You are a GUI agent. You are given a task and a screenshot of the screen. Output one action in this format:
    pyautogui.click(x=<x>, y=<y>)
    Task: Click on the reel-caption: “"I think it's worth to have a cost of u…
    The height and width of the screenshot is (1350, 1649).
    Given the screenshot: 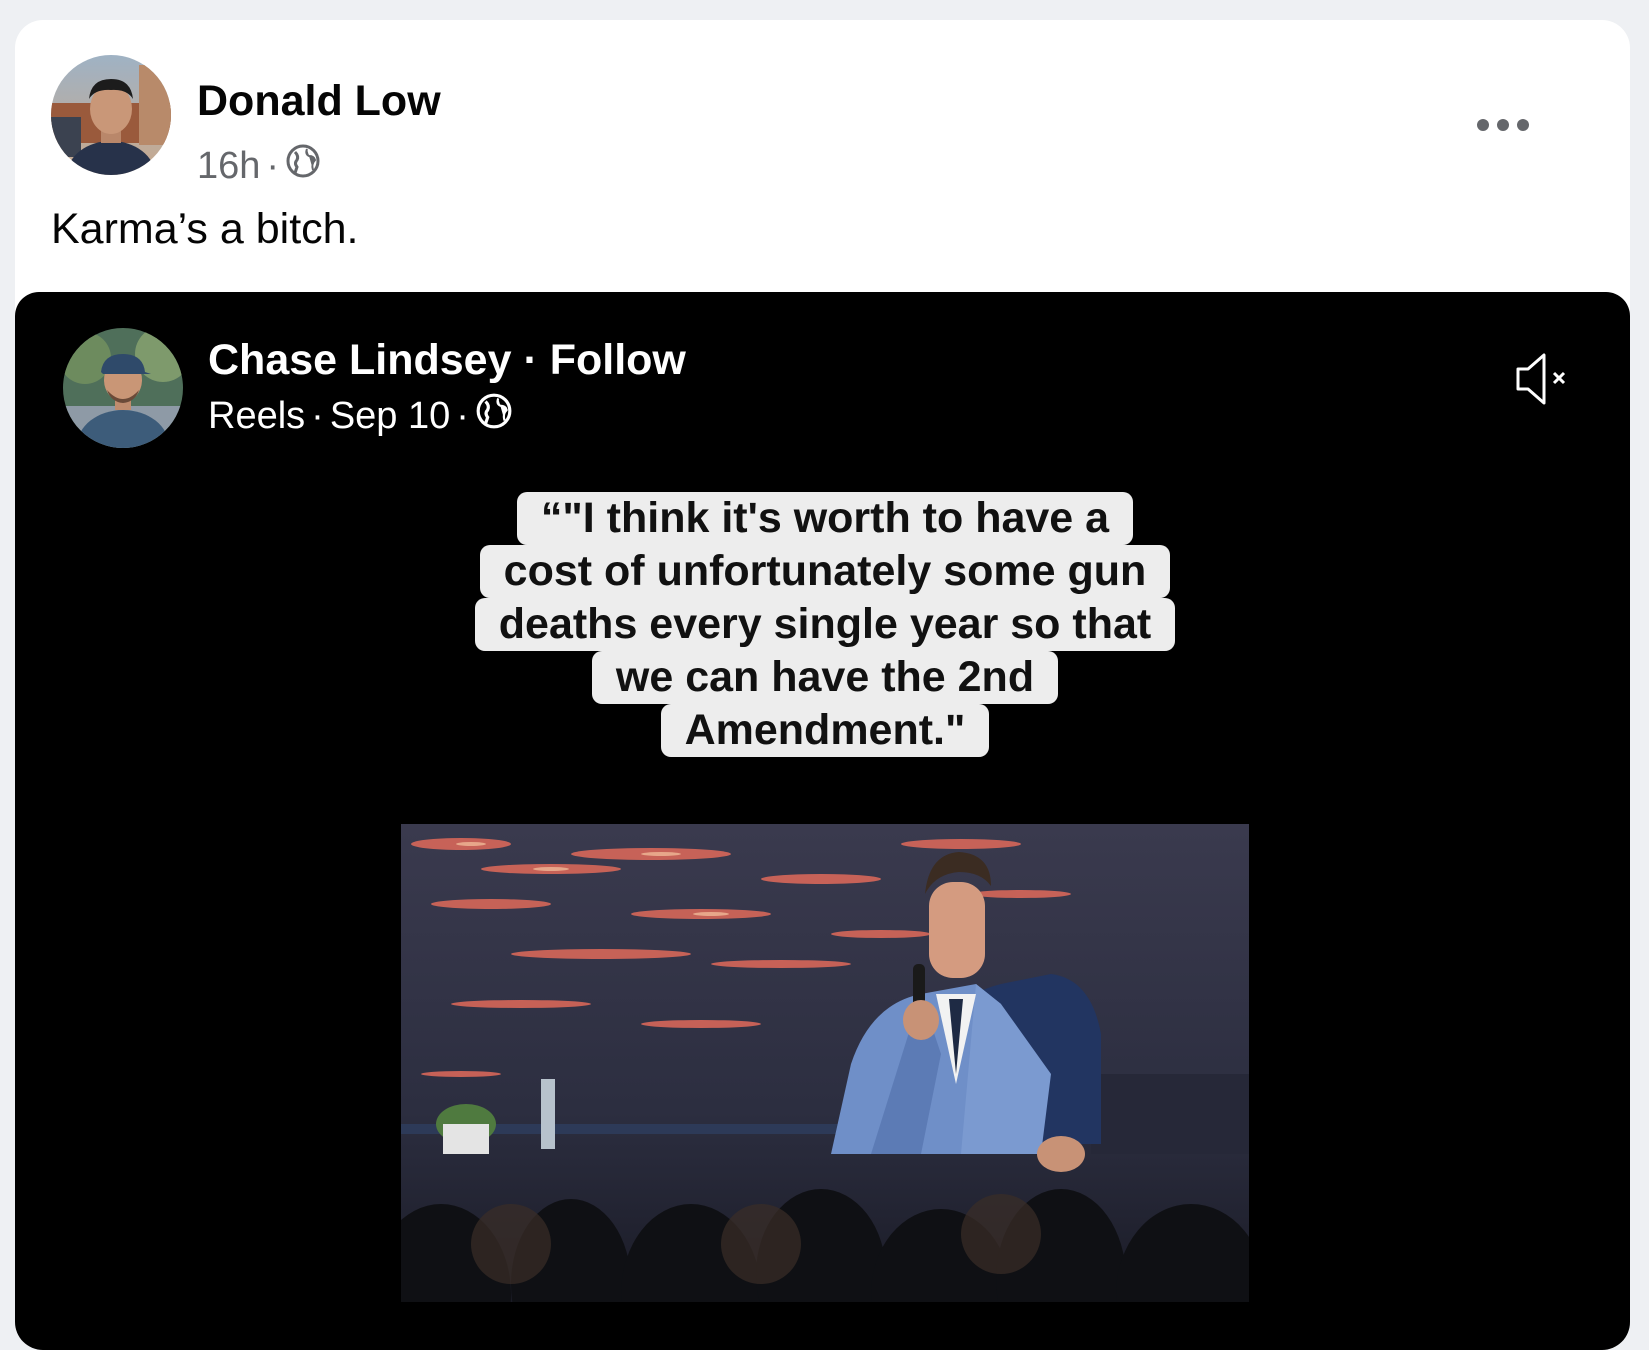 What is the action you would take?
    pyautogui.click(x=825, y=624)
    